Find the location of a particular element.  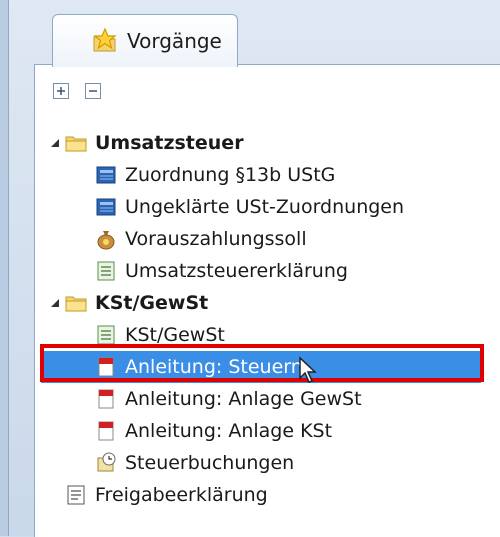

tree-item-label: Freigabeerklärung is located at coordinates (181, 495).